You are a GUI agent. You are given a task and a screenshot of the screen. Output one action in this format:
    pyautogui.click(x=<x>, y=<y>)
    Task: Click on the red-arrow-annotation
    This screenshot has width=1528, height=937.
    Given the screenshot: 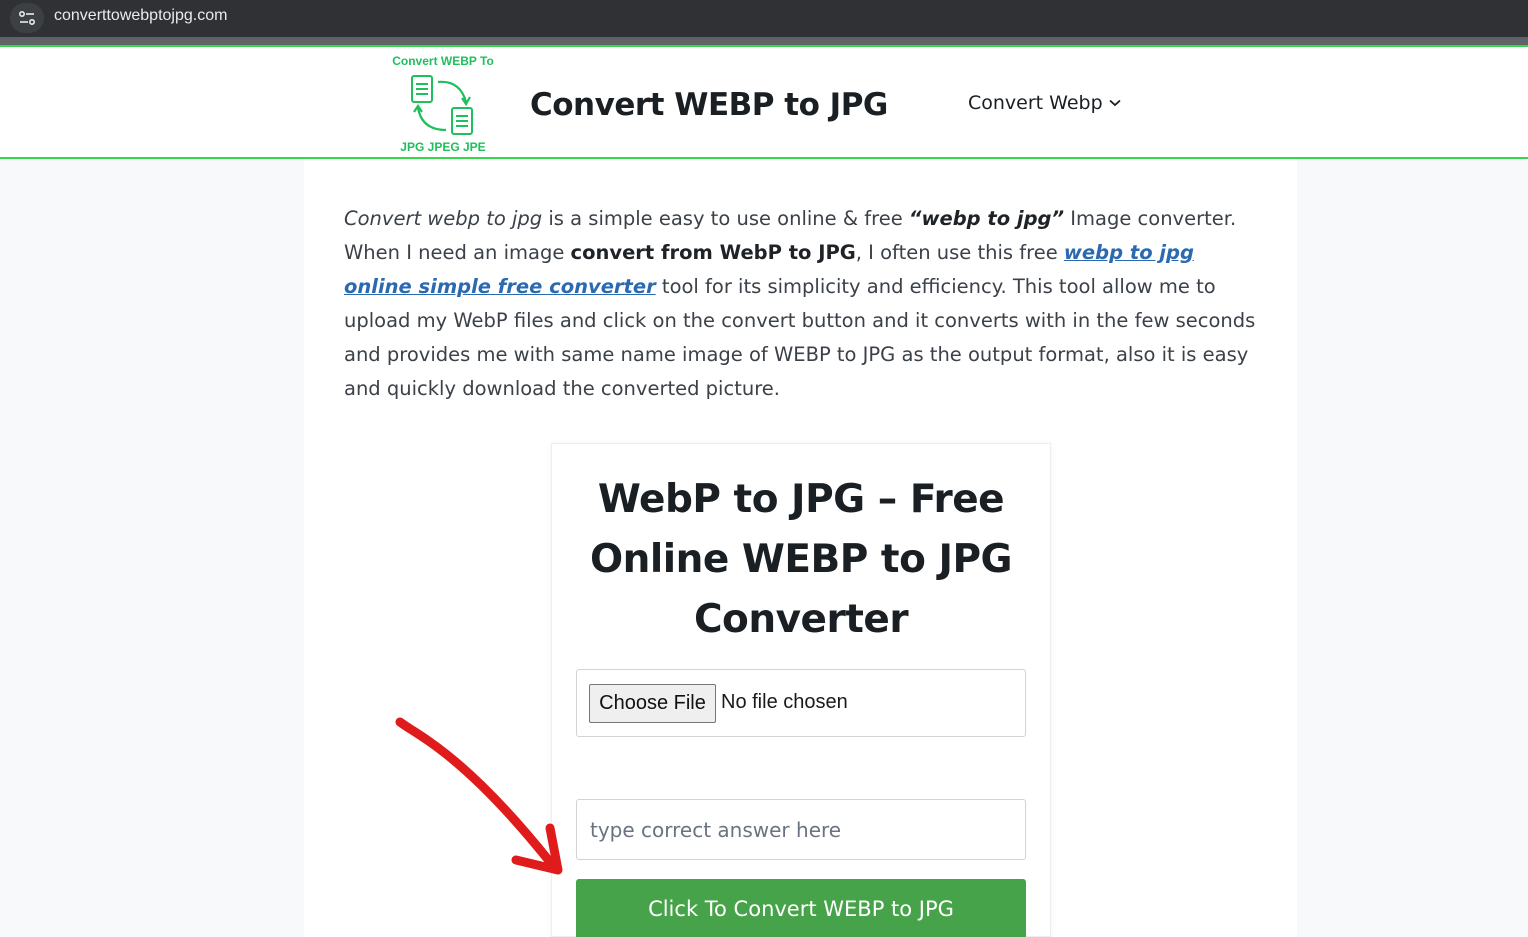 What is the action you would take?
    pyautogui.click(x=479, y=796)
    